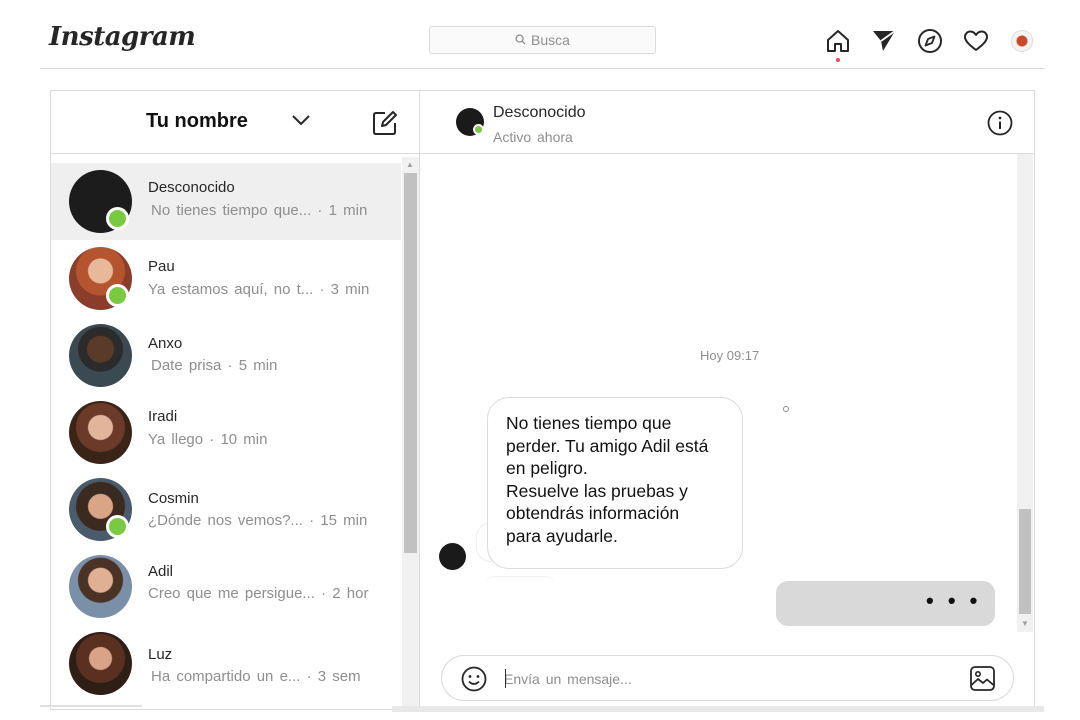  I want to click on conversation-preview: Ha compartido un e... · 3 sem, so click(256, 676).